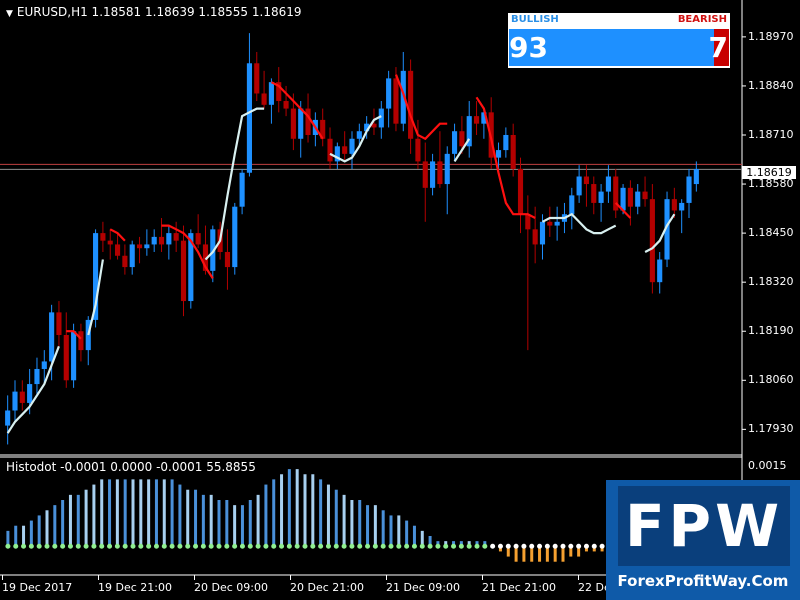 The image size is (800, 600). Describe the element at coordinates (771, 184) in the screenshot. I see `ytick-label: 1.18580` at that location.